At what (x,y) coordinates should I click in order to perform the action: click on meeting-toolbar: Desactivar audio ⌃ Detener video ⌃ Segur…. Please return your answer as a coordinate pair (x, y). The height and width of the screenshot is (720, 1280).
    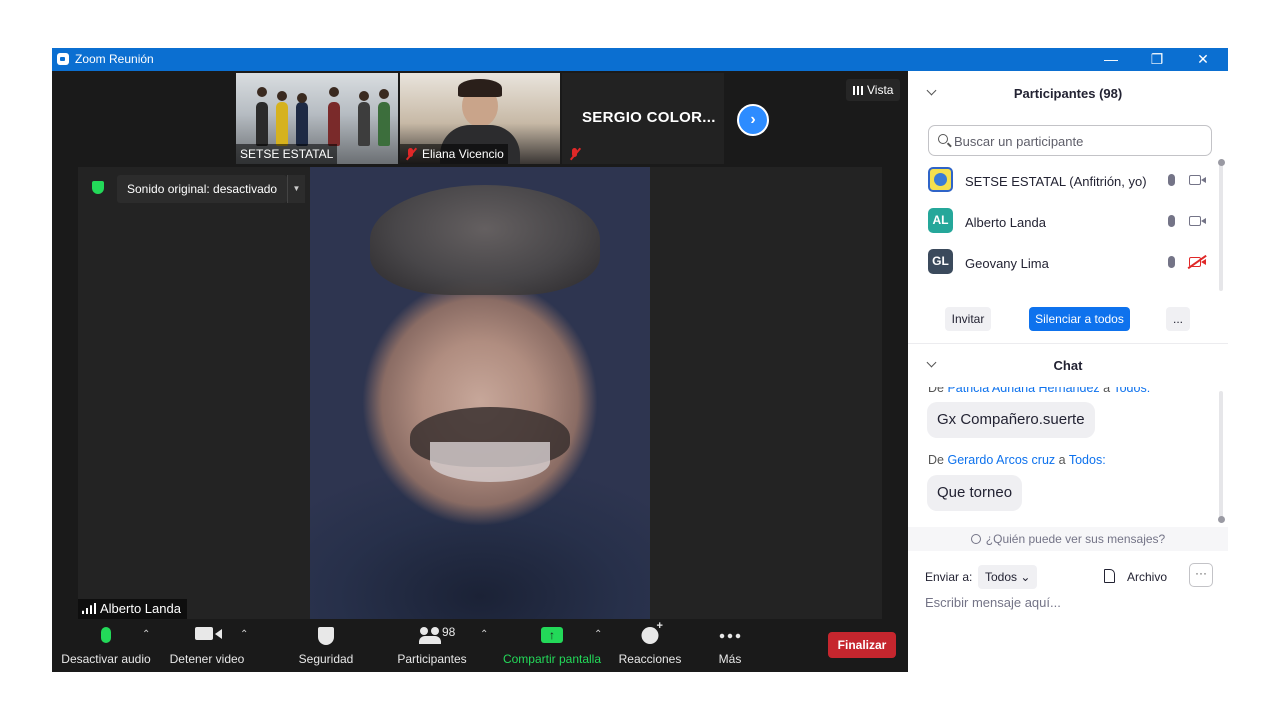
    Looking at the image, I should click on (480, 645).